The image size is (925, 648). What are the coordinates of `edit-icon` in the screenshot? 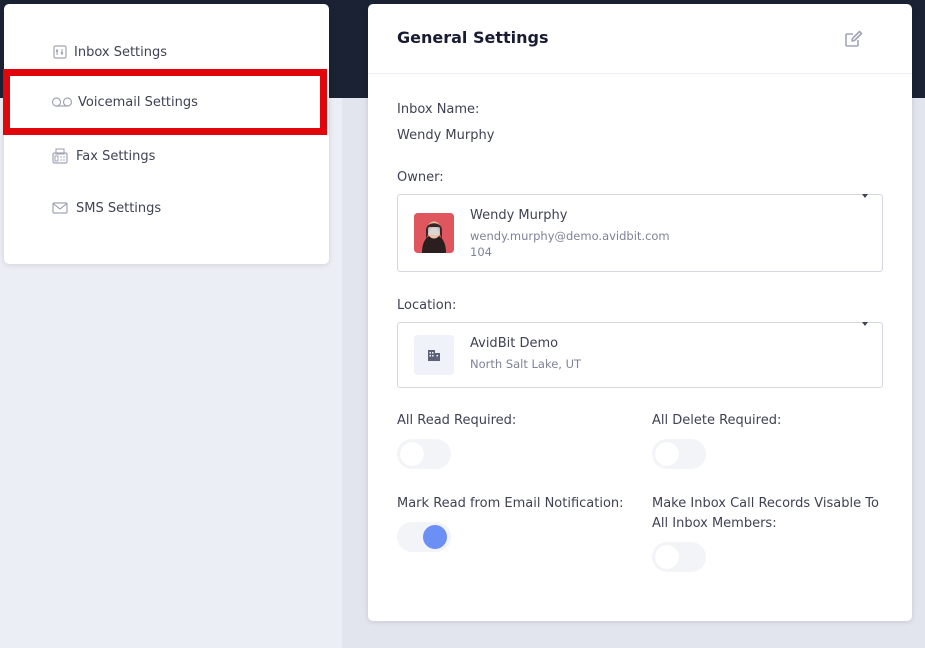 It's located at (854, 41).